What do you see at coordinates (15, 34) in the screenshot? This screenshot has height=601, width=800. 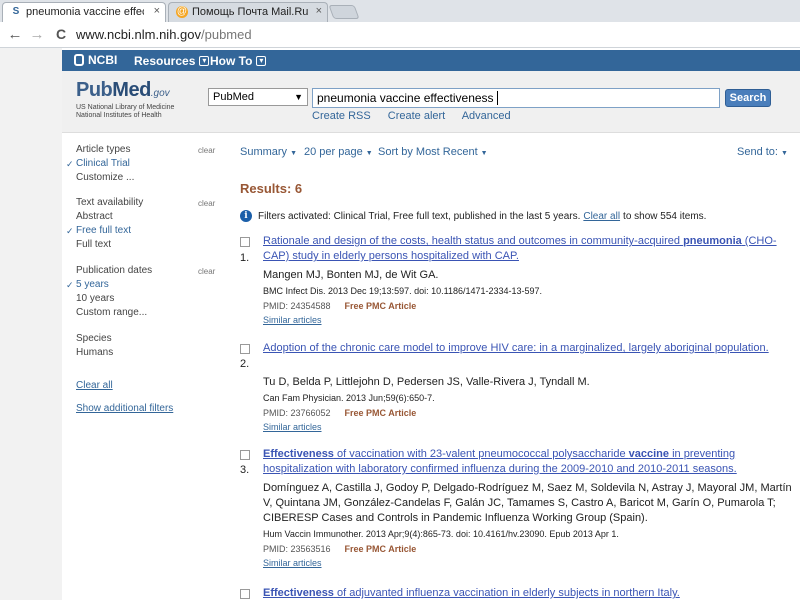 I see `back-arrow-icon: ←` at bounding box center [15, 34].